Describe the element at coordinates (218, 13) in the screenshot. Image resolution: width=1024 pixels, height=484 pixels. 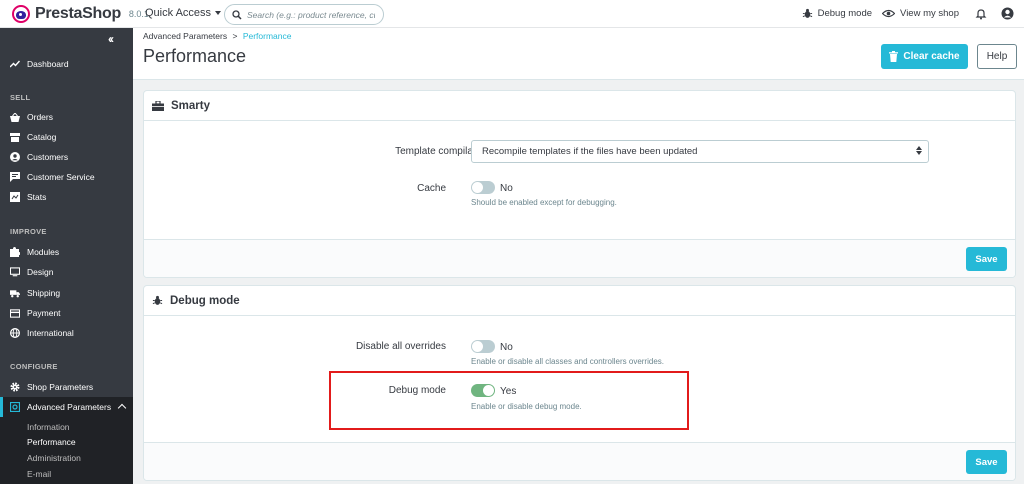
I see `caret-down-icon` at that location.